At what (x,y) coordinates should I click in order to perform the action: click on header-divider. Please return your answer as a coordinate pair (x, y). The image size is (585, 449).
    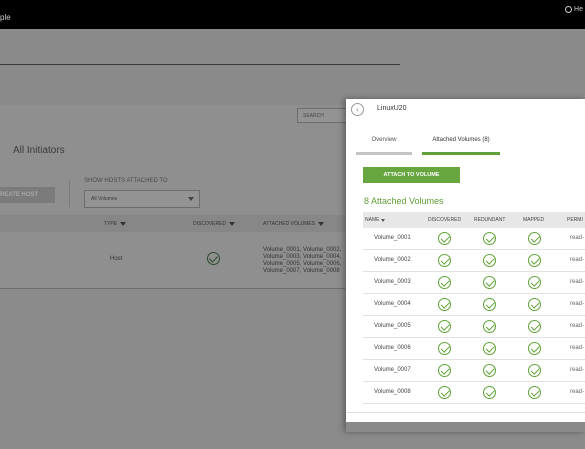
    Looking at the image, I should click on (200, 64).